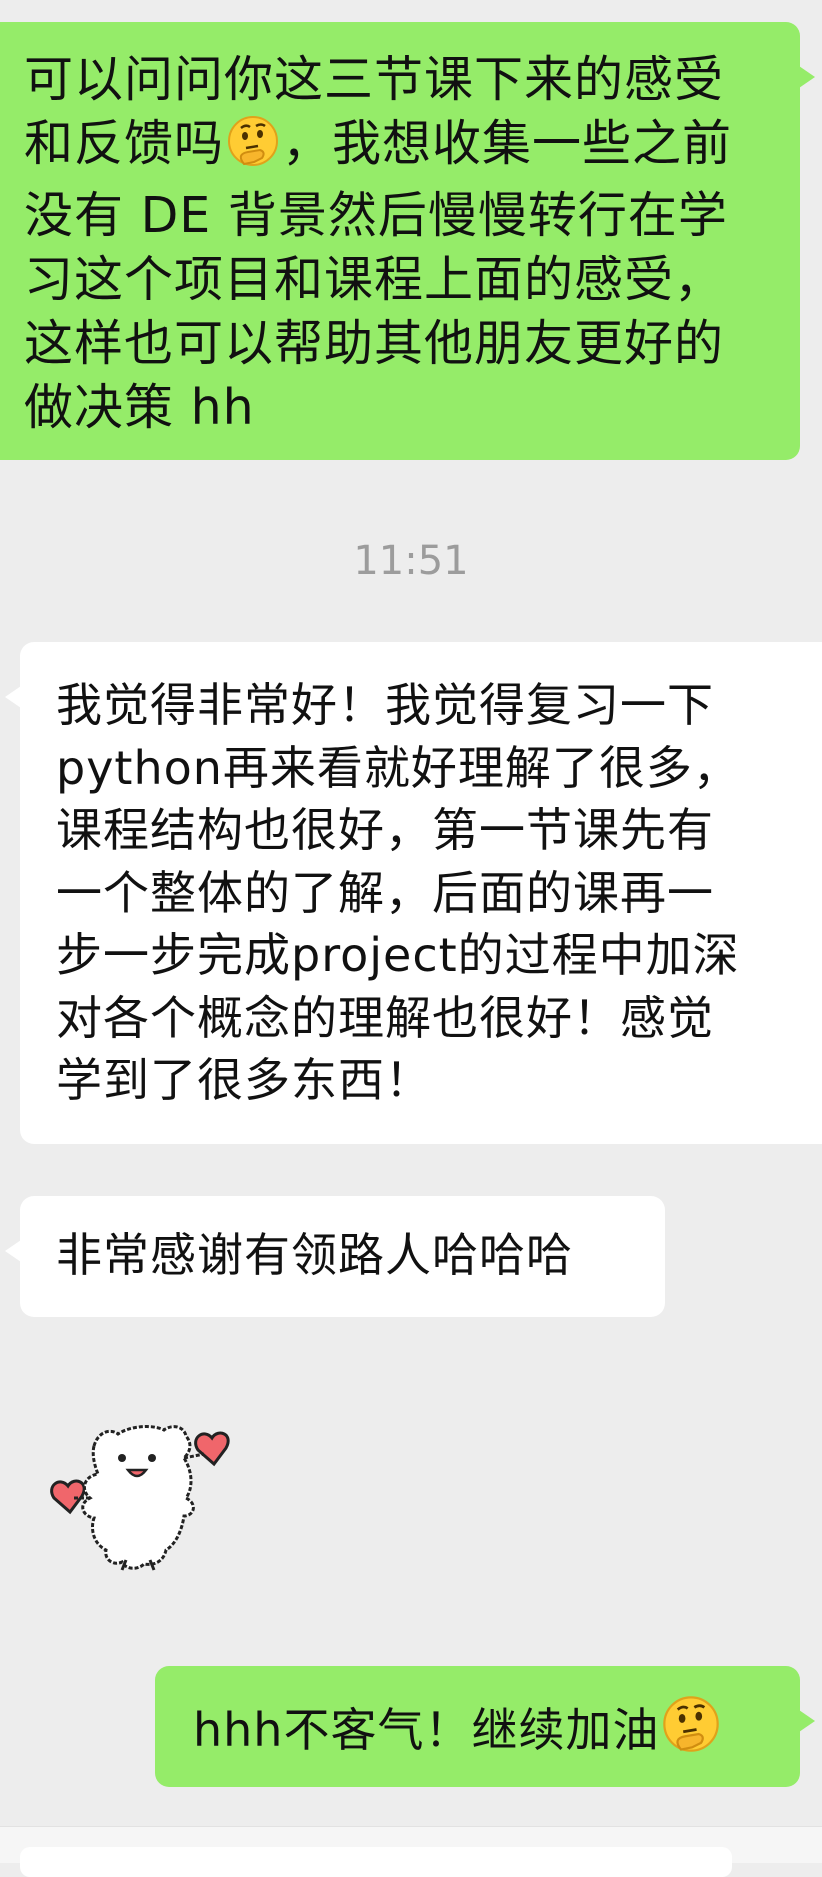 The height and width of the screenshot is (1877, 822). I want to click on message-input, so click(376, 1862).